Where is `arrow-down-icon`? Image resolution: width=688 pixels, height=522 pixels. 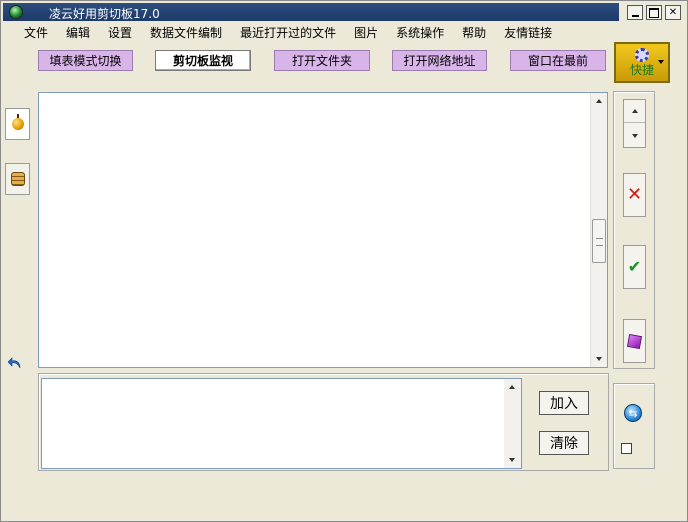
arrow-down-icon is located at coordinates (634, 135).